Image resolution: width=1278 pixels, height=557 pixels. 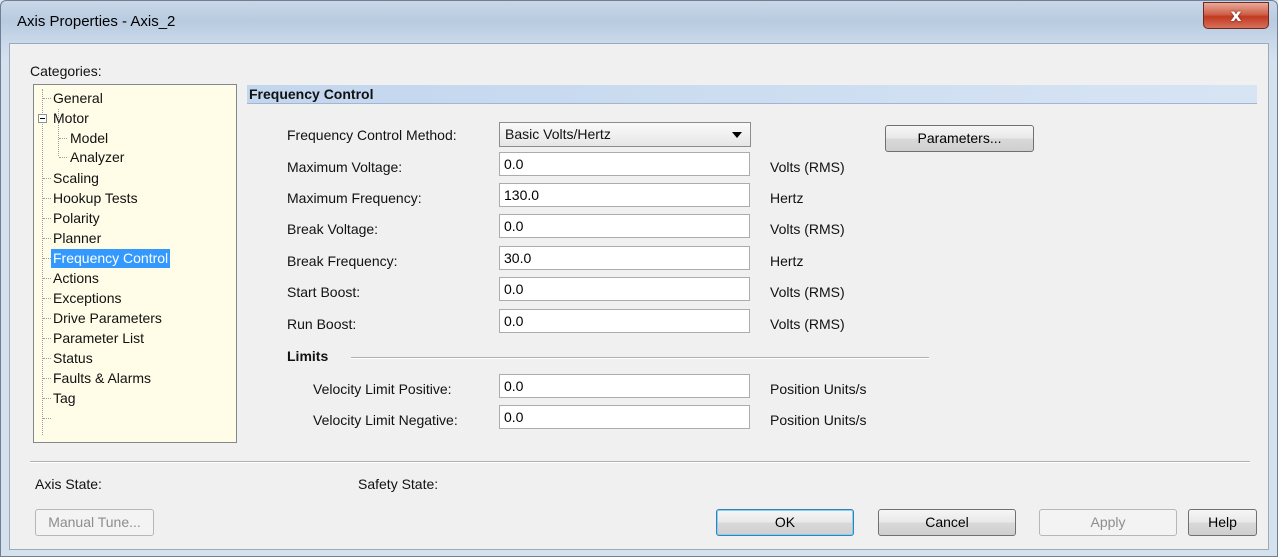 I want to click on velocity-limit-negative-unit: Position Units/s, so click(x=818, y=420).